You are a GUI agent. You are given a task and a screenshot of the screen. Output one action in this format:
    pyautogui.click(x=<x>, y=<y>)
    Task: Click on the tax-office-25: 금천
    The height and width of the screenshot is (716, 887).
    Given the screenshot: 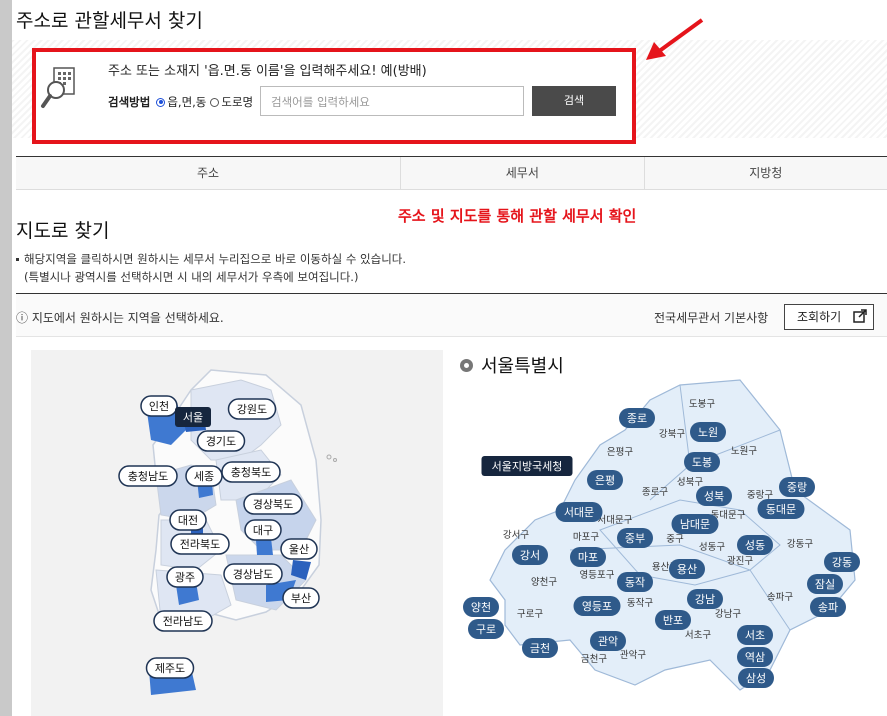 What is the action you would take?
    pyautogui.click(x=540, y=648)
    